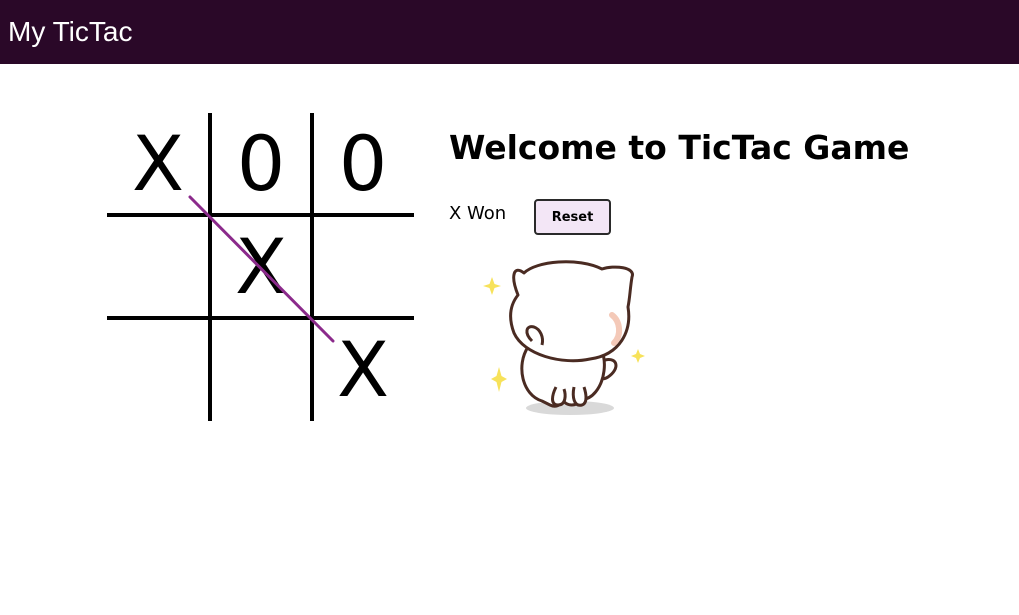 The width and height of the screenshot is (1019, 615). I want to click on page-heading: Welcome to TicTac Game, so click(679, 147).